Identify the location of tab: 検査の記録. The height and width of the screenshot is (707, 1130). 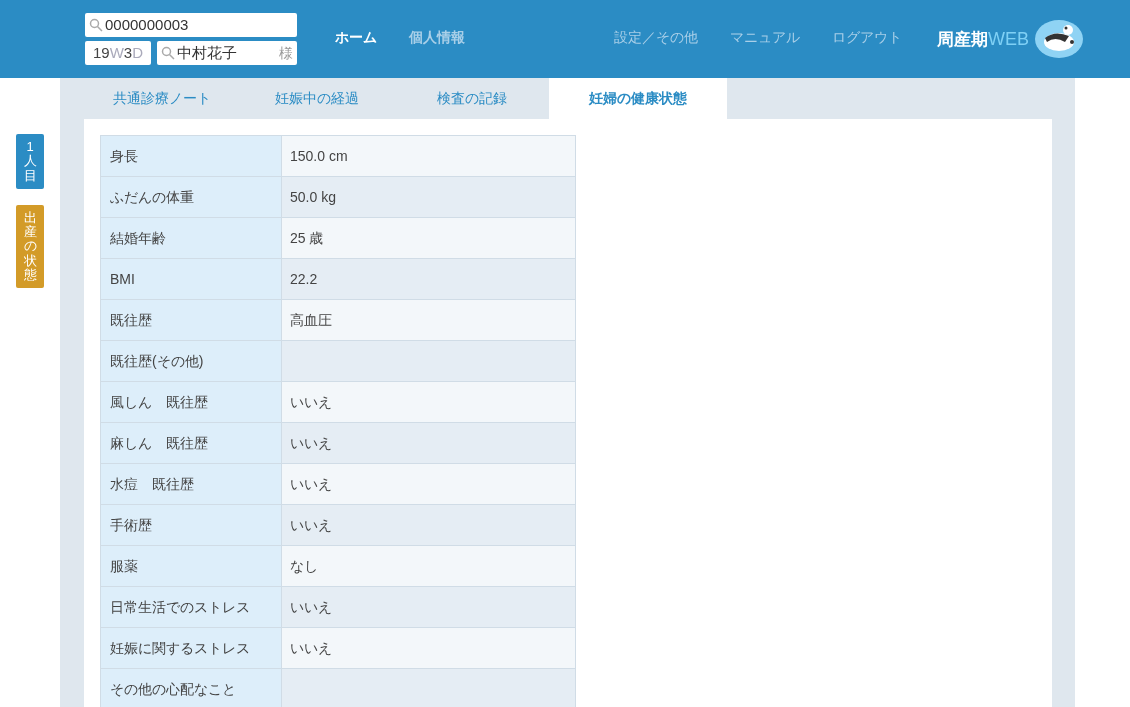
(471, 98).